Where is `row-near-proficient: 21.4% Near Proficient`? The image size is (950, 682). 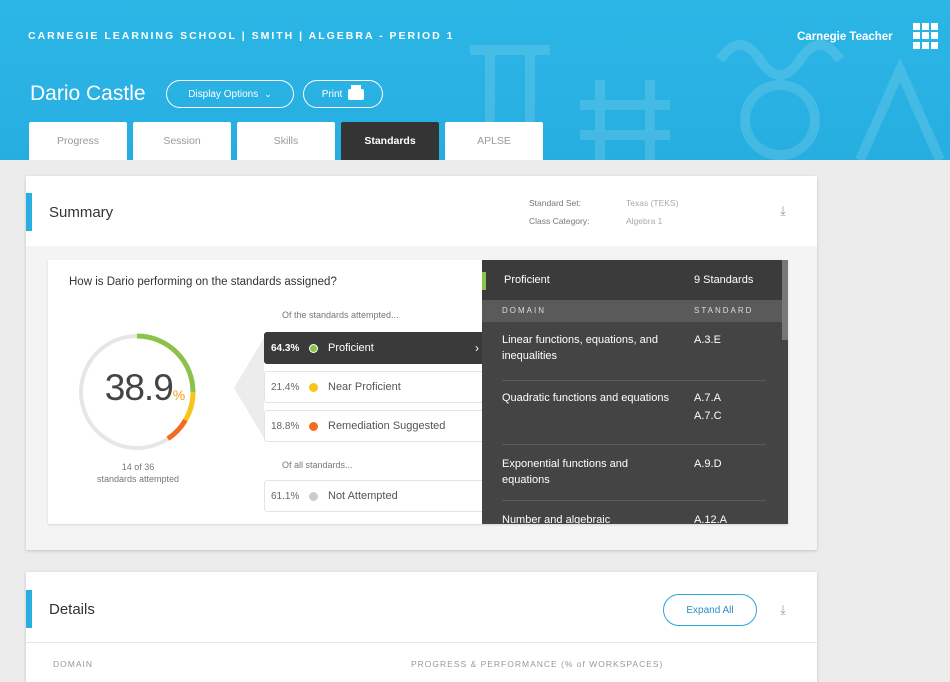
row-near-proficient: 21.4% Near Proficient is located at coordinates (376, 387).